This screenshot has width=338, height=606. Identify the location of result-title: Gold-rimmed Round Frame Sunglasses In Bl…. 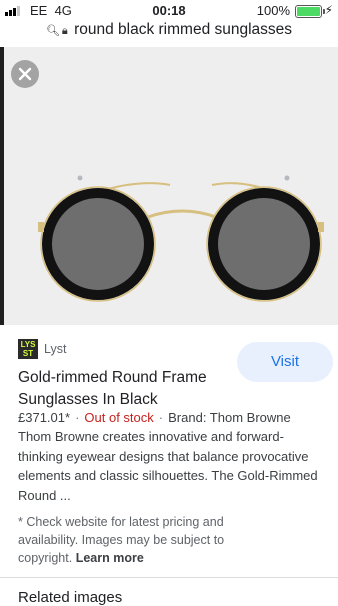
(123, 389).